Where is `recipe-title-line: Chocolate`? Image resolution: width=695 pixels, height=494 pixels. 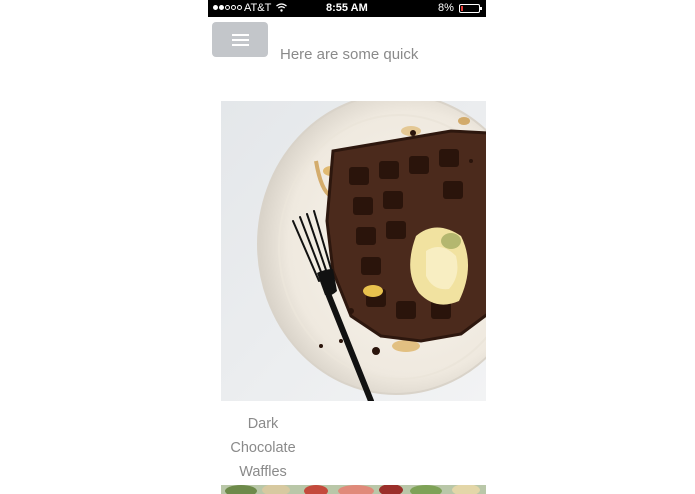
recipe-title-line: Chocolate is located at coordinates (263, 448).